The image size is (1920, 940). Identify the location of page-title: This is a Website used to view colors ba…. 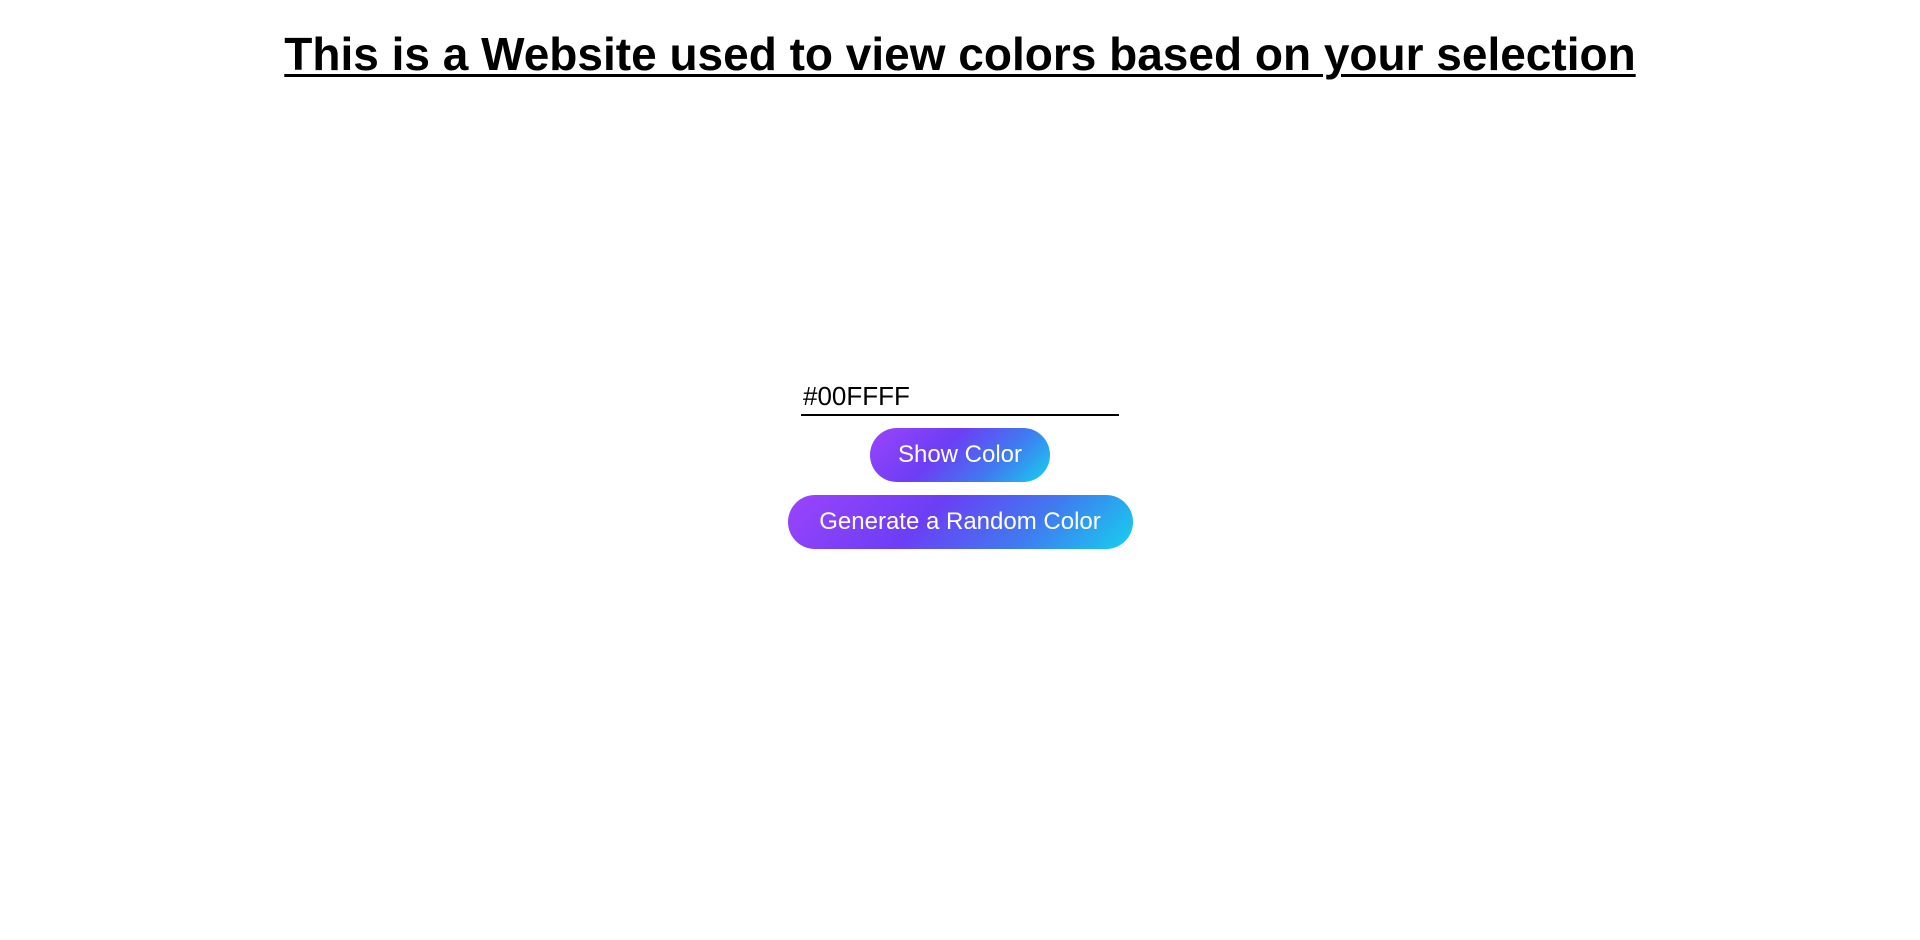
(960, 54).